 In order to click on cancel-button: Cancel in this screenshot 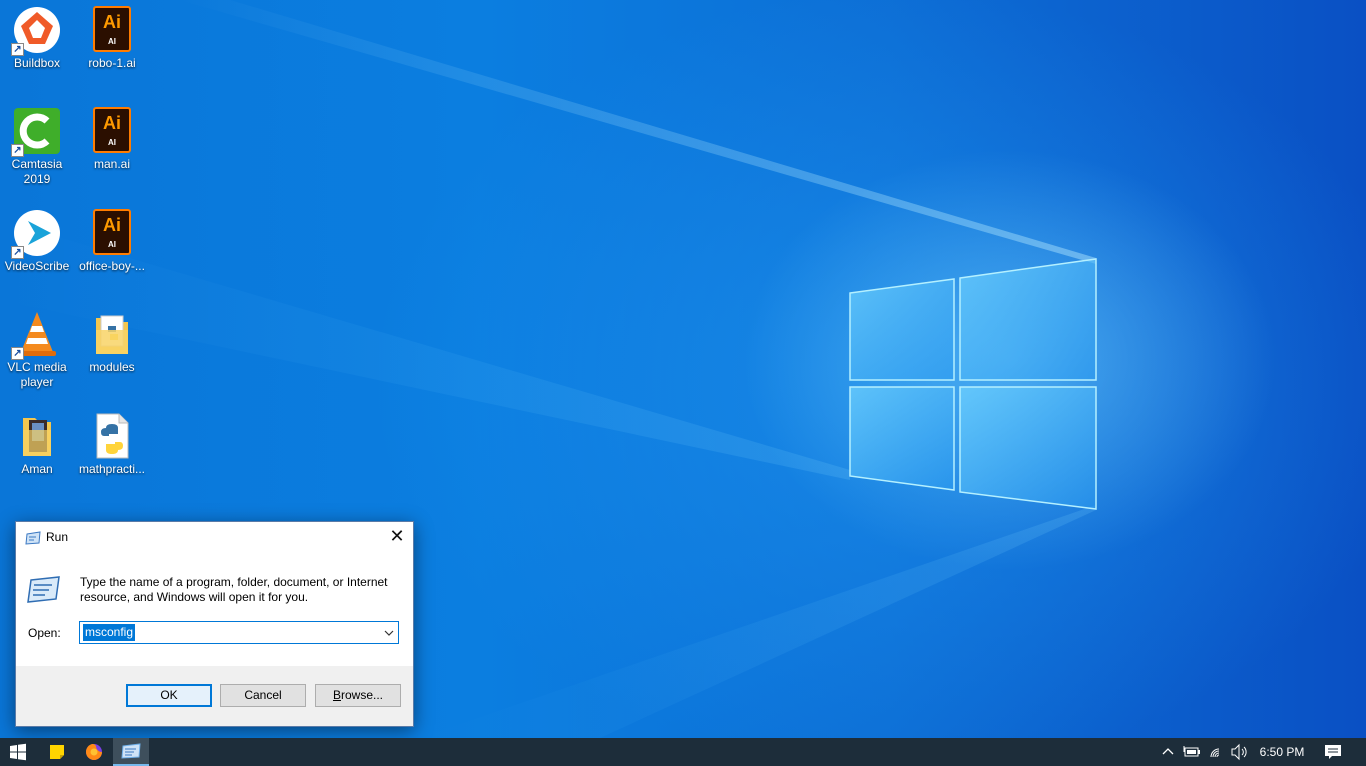, I will do `click(263, 695)`.